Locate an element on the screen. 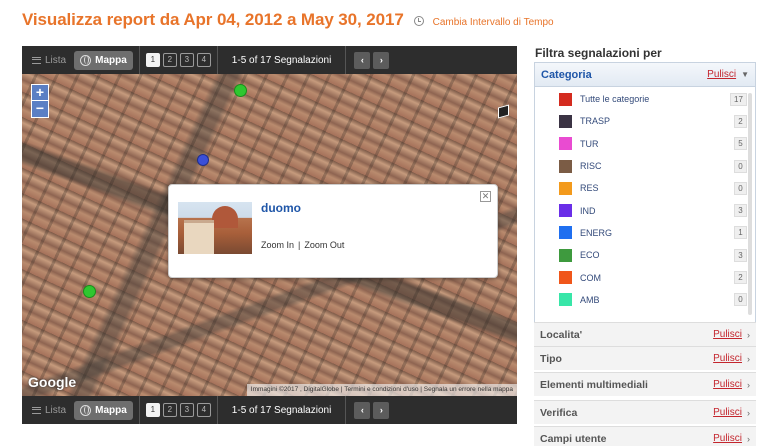  category-item: ENERG 1 is located at coordinates (641, 233).